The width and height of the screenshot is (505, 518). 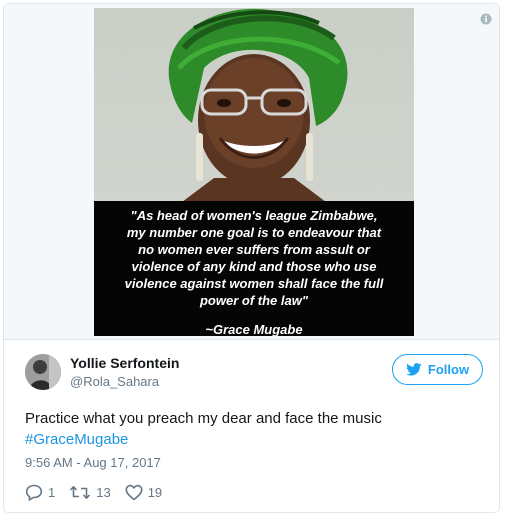 I want to click on media-divider, so click(x=251, y=339).